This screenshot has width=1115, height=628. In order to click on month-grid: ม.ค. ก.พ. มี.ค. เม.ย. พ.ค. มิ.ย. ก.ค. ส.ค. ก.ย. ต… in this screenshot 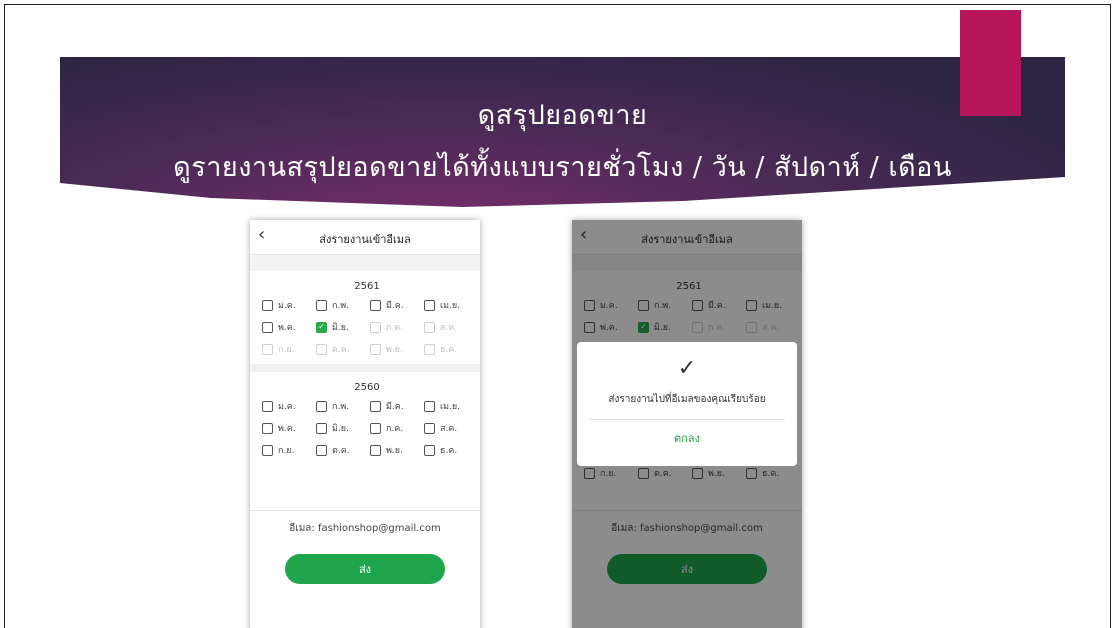, I will do `click(367, 428)`.